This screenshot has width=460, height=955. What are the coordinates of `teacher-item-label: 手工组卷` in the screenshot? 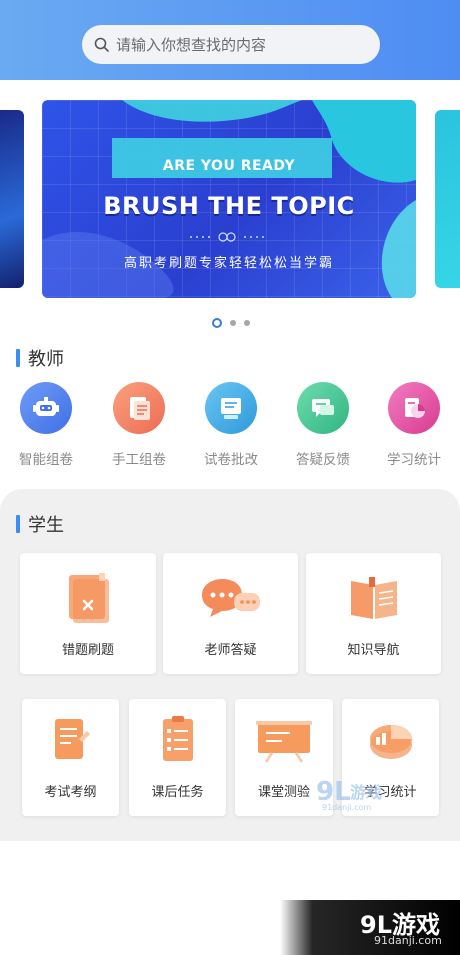 It's located at (139, 460).